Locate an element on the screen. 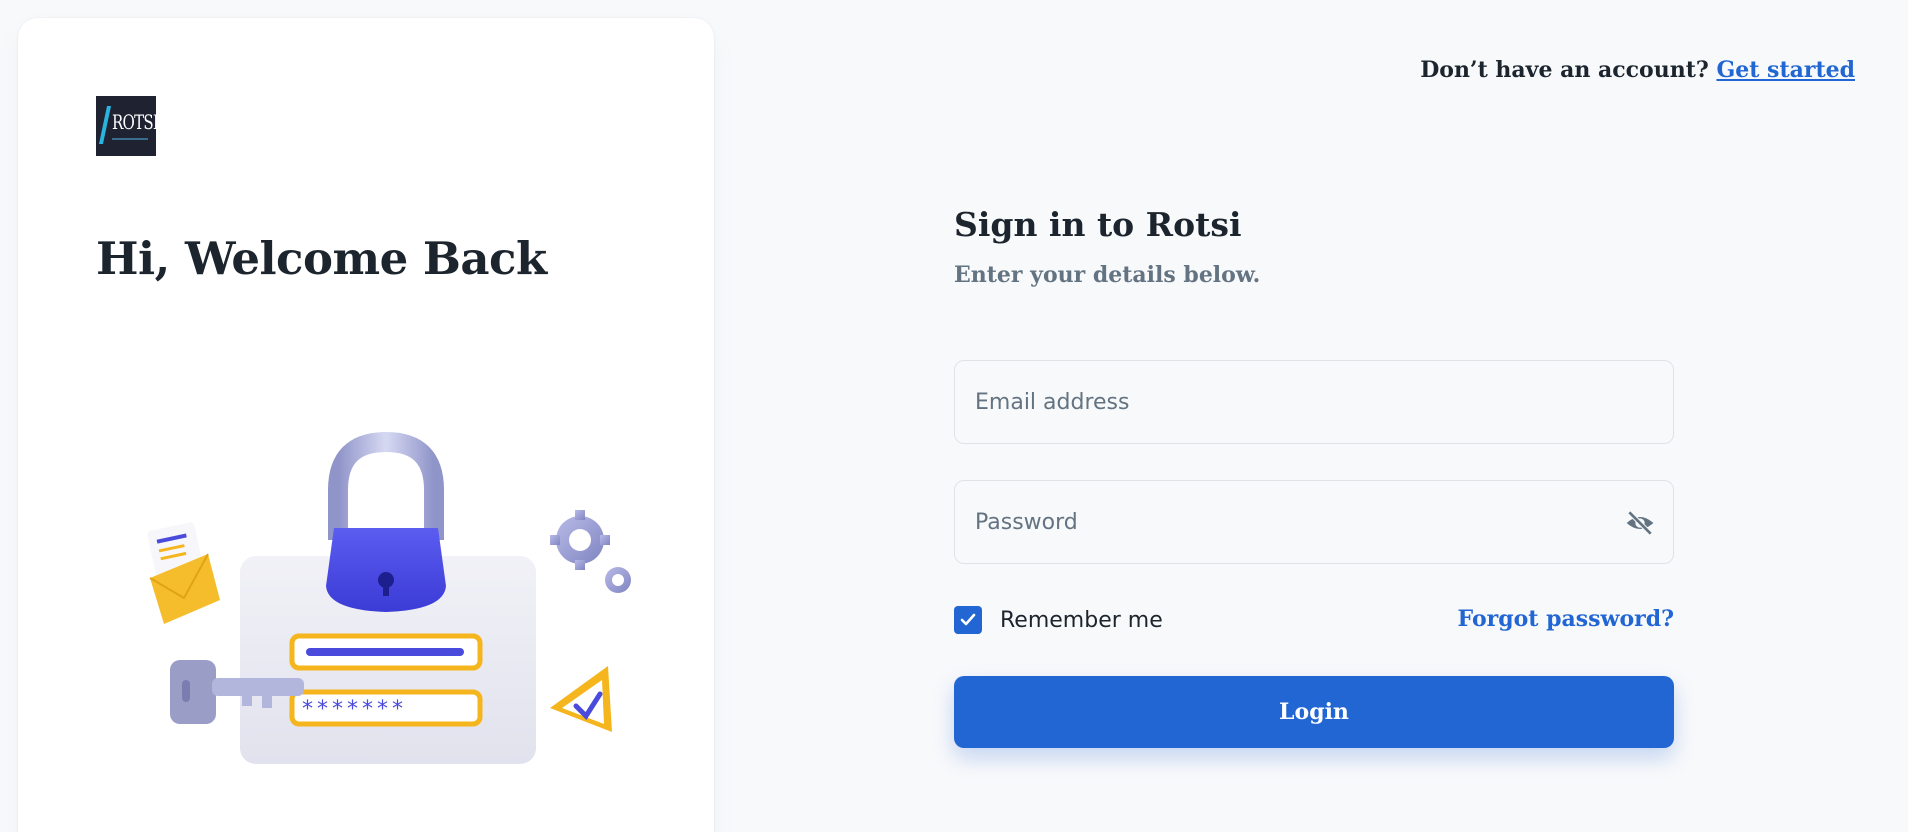  welcome-title: Hi, Welcome Back is located at coordinates (321, 258).